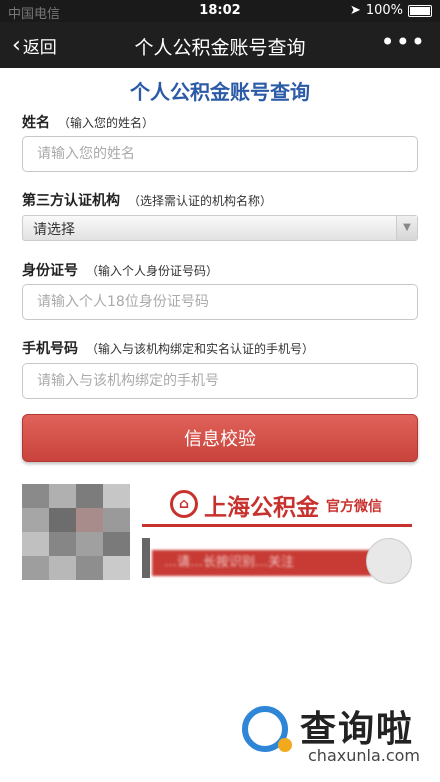 Image resolution: width=440 pixels, height=782 pixels. What do you see at coordinates (357, 729) in the screenshot?
I see `watermark-text: 查询啦` at bounding box center [357, 729].